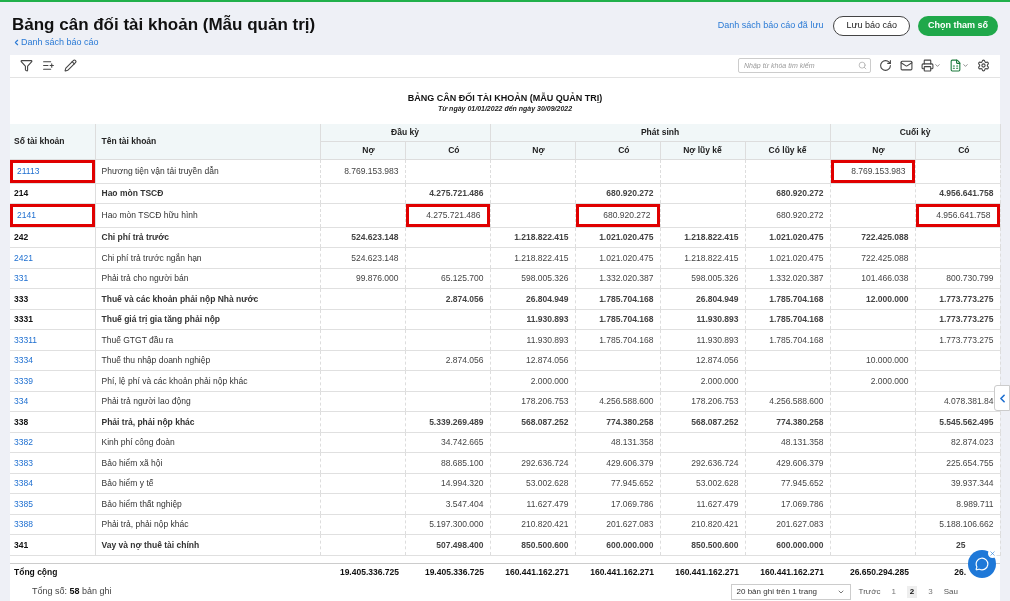 The width and height of the screenshot is (1010, 601). I want to click on amount-cell-text: 1.332.020.387, so click(626, 278).